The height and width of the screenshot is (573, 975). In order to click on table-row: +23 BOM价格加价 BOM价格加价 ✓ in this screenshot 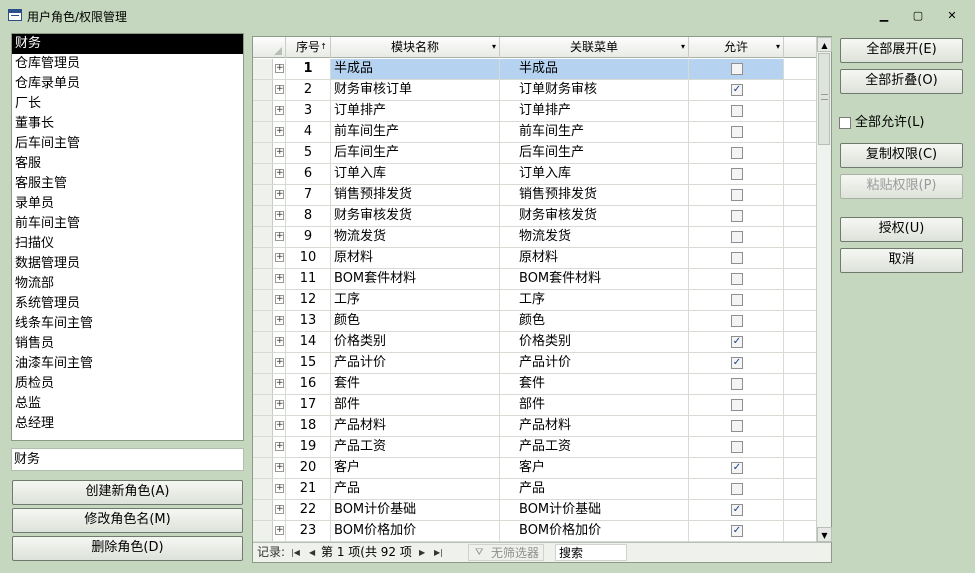, I will do `click(534, 531)`.